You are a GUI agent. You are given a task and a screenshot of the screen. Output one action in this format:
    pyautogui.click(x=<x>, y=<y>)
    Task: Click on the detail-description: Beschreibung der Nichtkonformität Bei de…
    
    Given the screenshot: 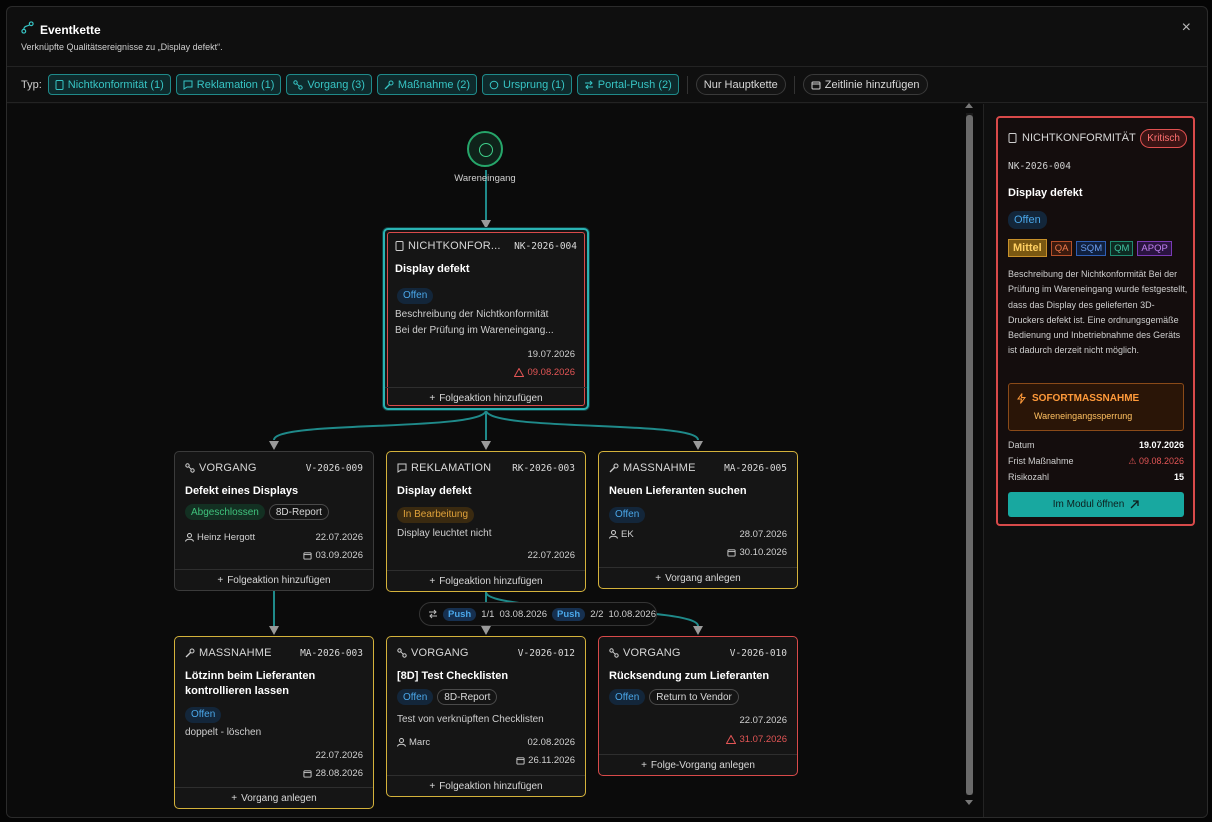 What is the action you would take?
    pyautogui.click(x=1098, y=312)
    